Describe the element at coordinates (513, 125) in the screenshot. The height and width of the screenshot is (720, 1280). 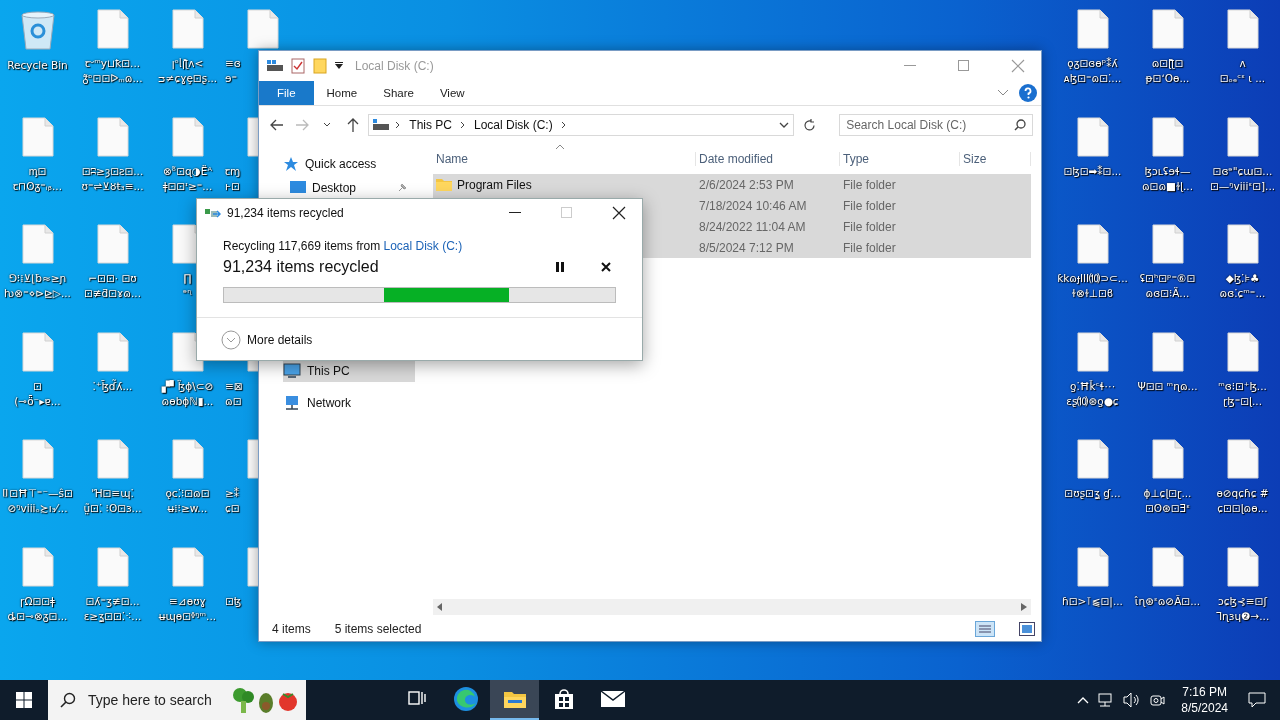
I see `breadcrumb: Local Disk (C:)` at that location.